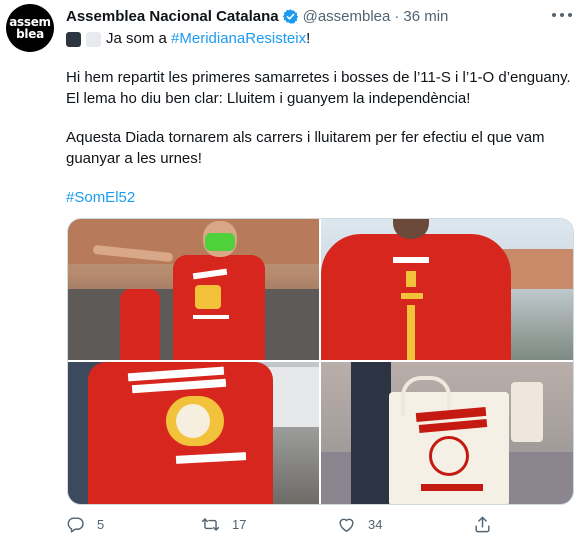 The height and width of the screenshot is (548, 588). I want to click on tweet-line-1: Ja som a #MeridianaResisteix !, so click(188, 39).